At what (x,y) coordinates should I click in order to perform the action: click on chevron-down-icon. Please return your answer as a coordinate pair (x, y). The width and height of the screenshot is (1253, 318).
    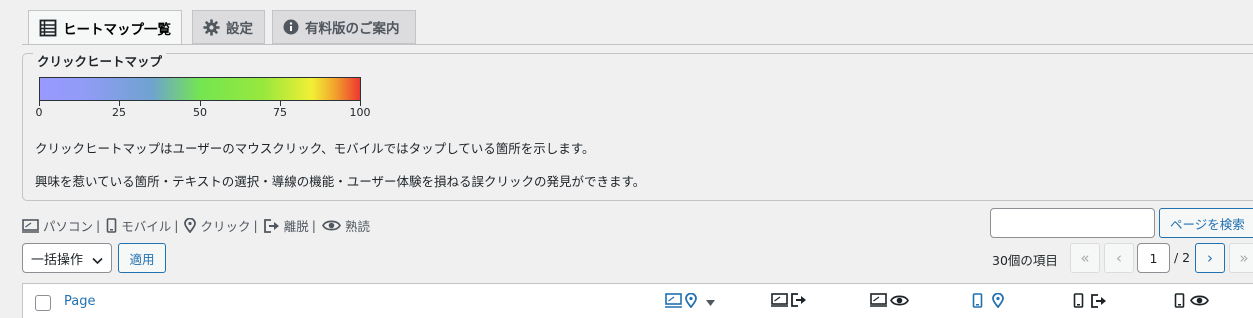
    Looking at the image, I should click on (97, 261).